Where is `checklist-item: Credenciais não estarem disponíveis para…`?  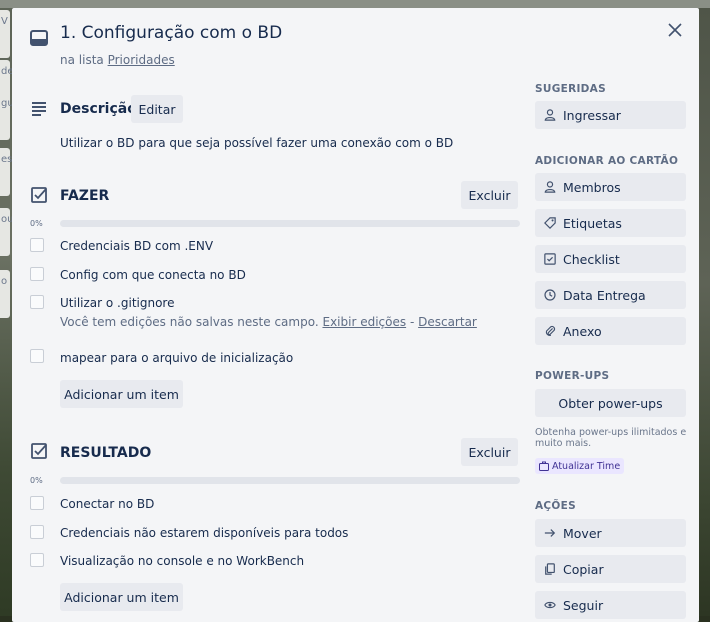 checklist-item: Credenciais não estarem disponíveis para… is located at coordinates (204, 533).